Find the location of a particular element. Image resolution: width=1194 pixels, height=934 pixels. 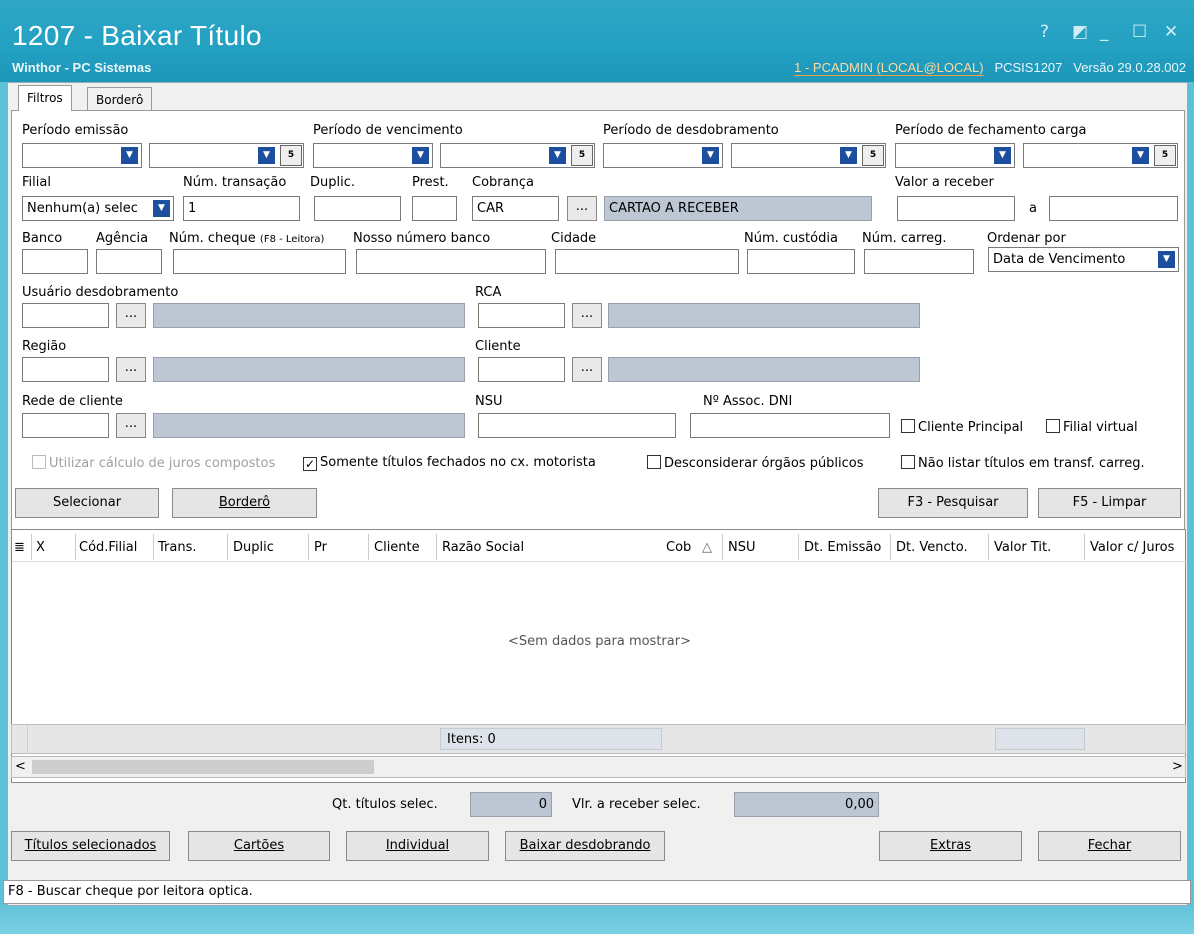

restore-icon: ◩ is located at coordinates (1080, 32).